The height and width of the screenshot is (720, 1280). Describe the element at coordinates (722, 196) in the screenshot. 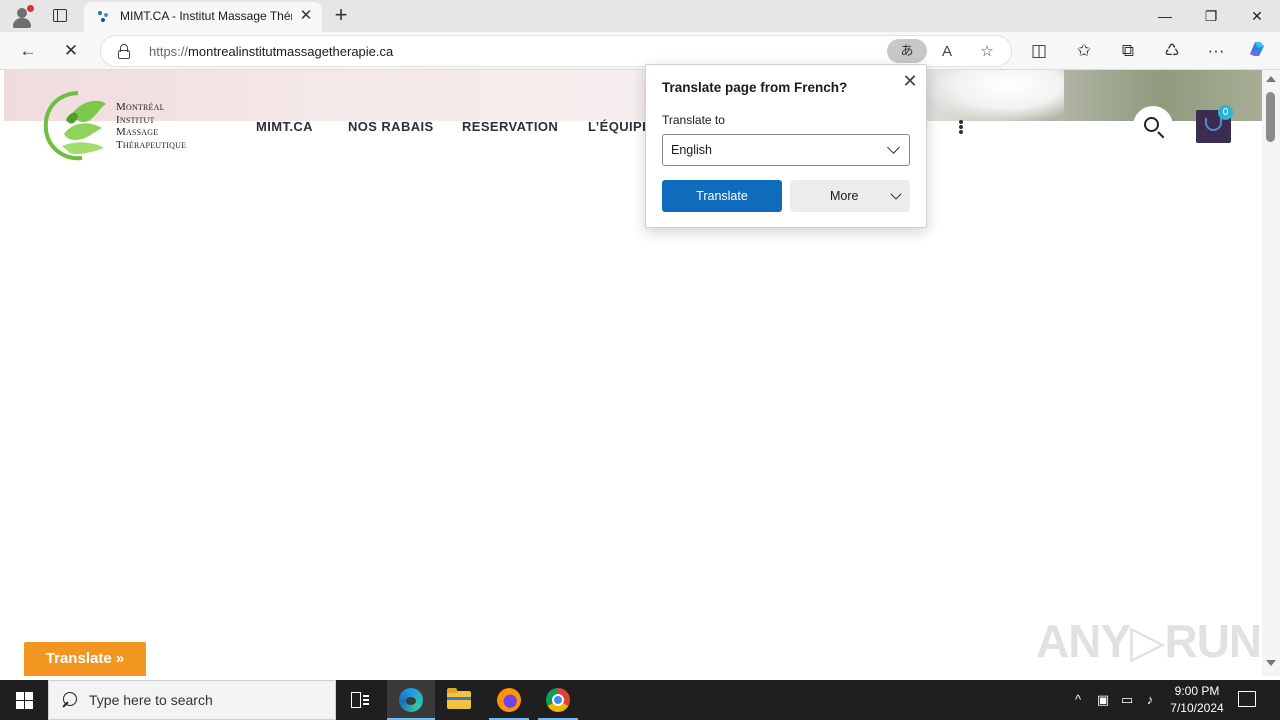

I see `translate-button: Translate` at that location.